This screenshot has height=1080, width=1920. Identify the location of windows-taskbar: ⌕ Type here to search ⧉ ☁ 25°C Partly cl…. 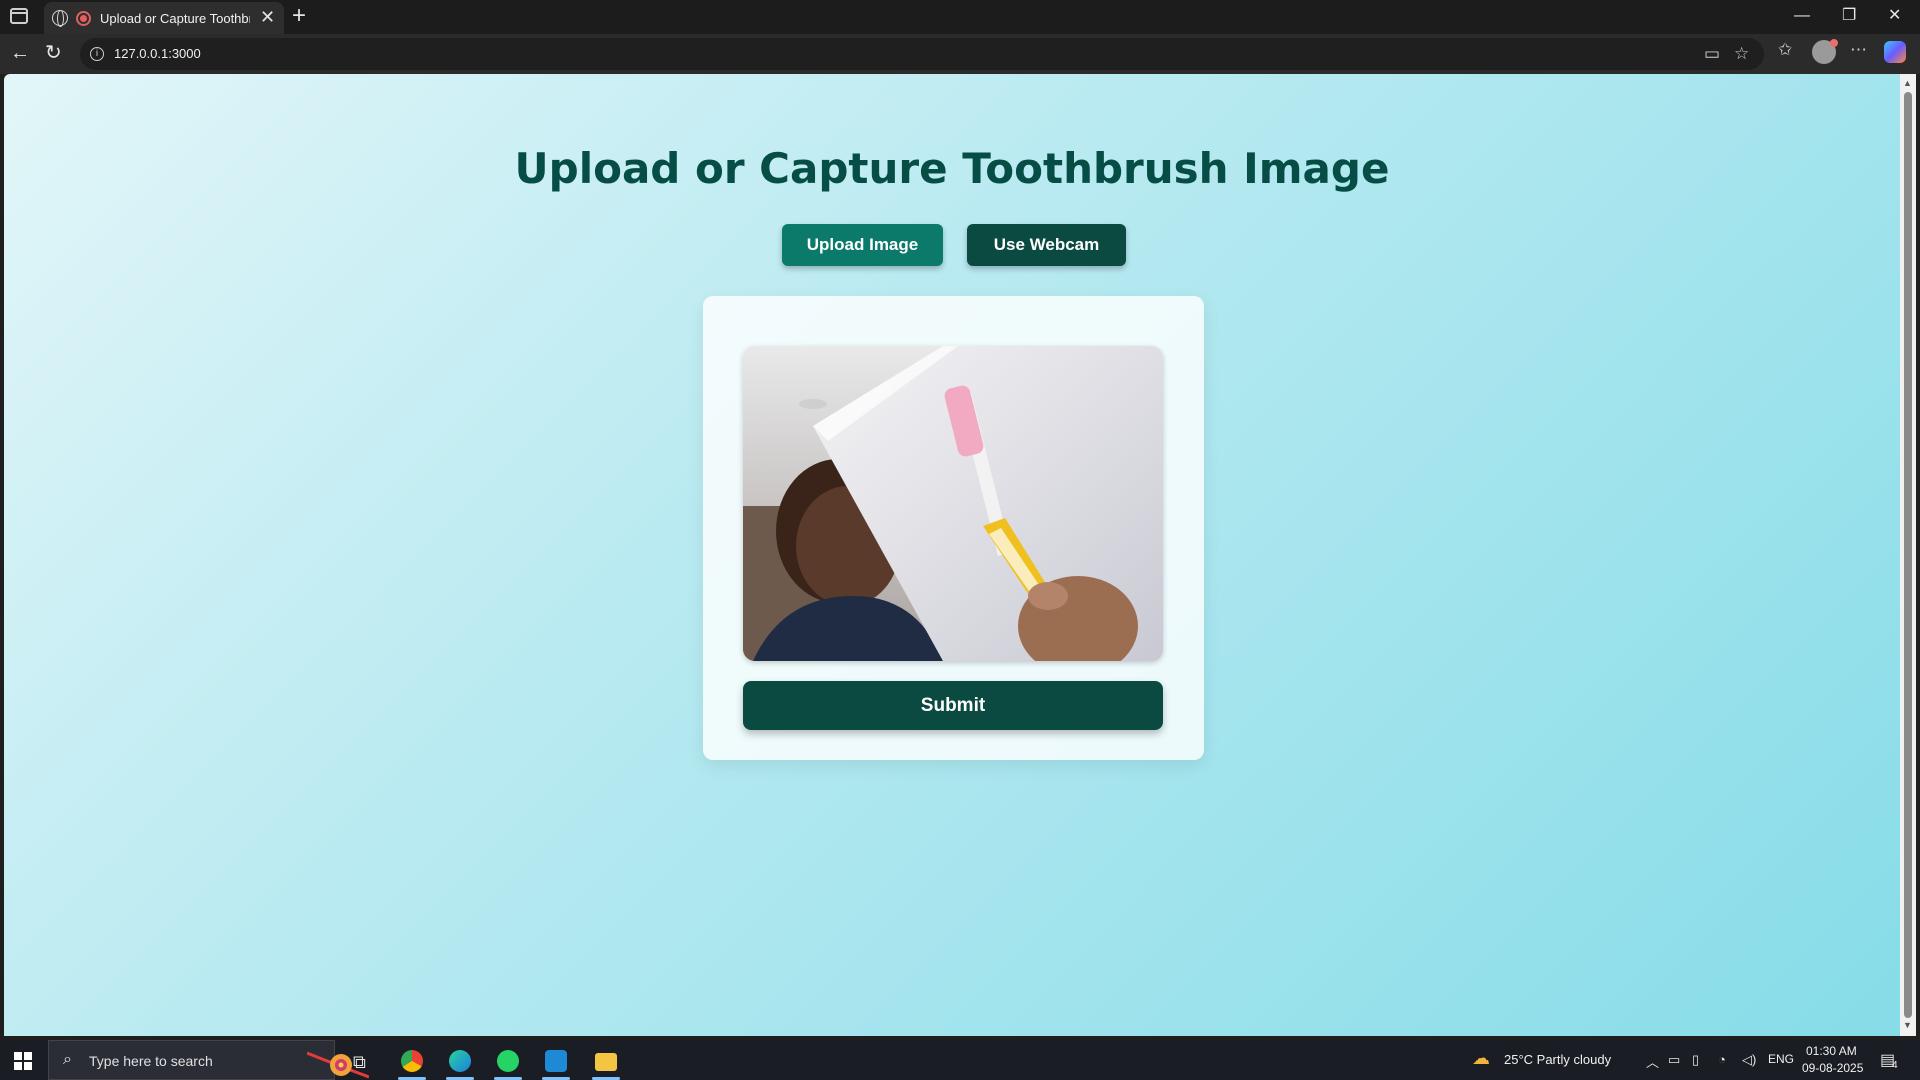
(960, 1060).